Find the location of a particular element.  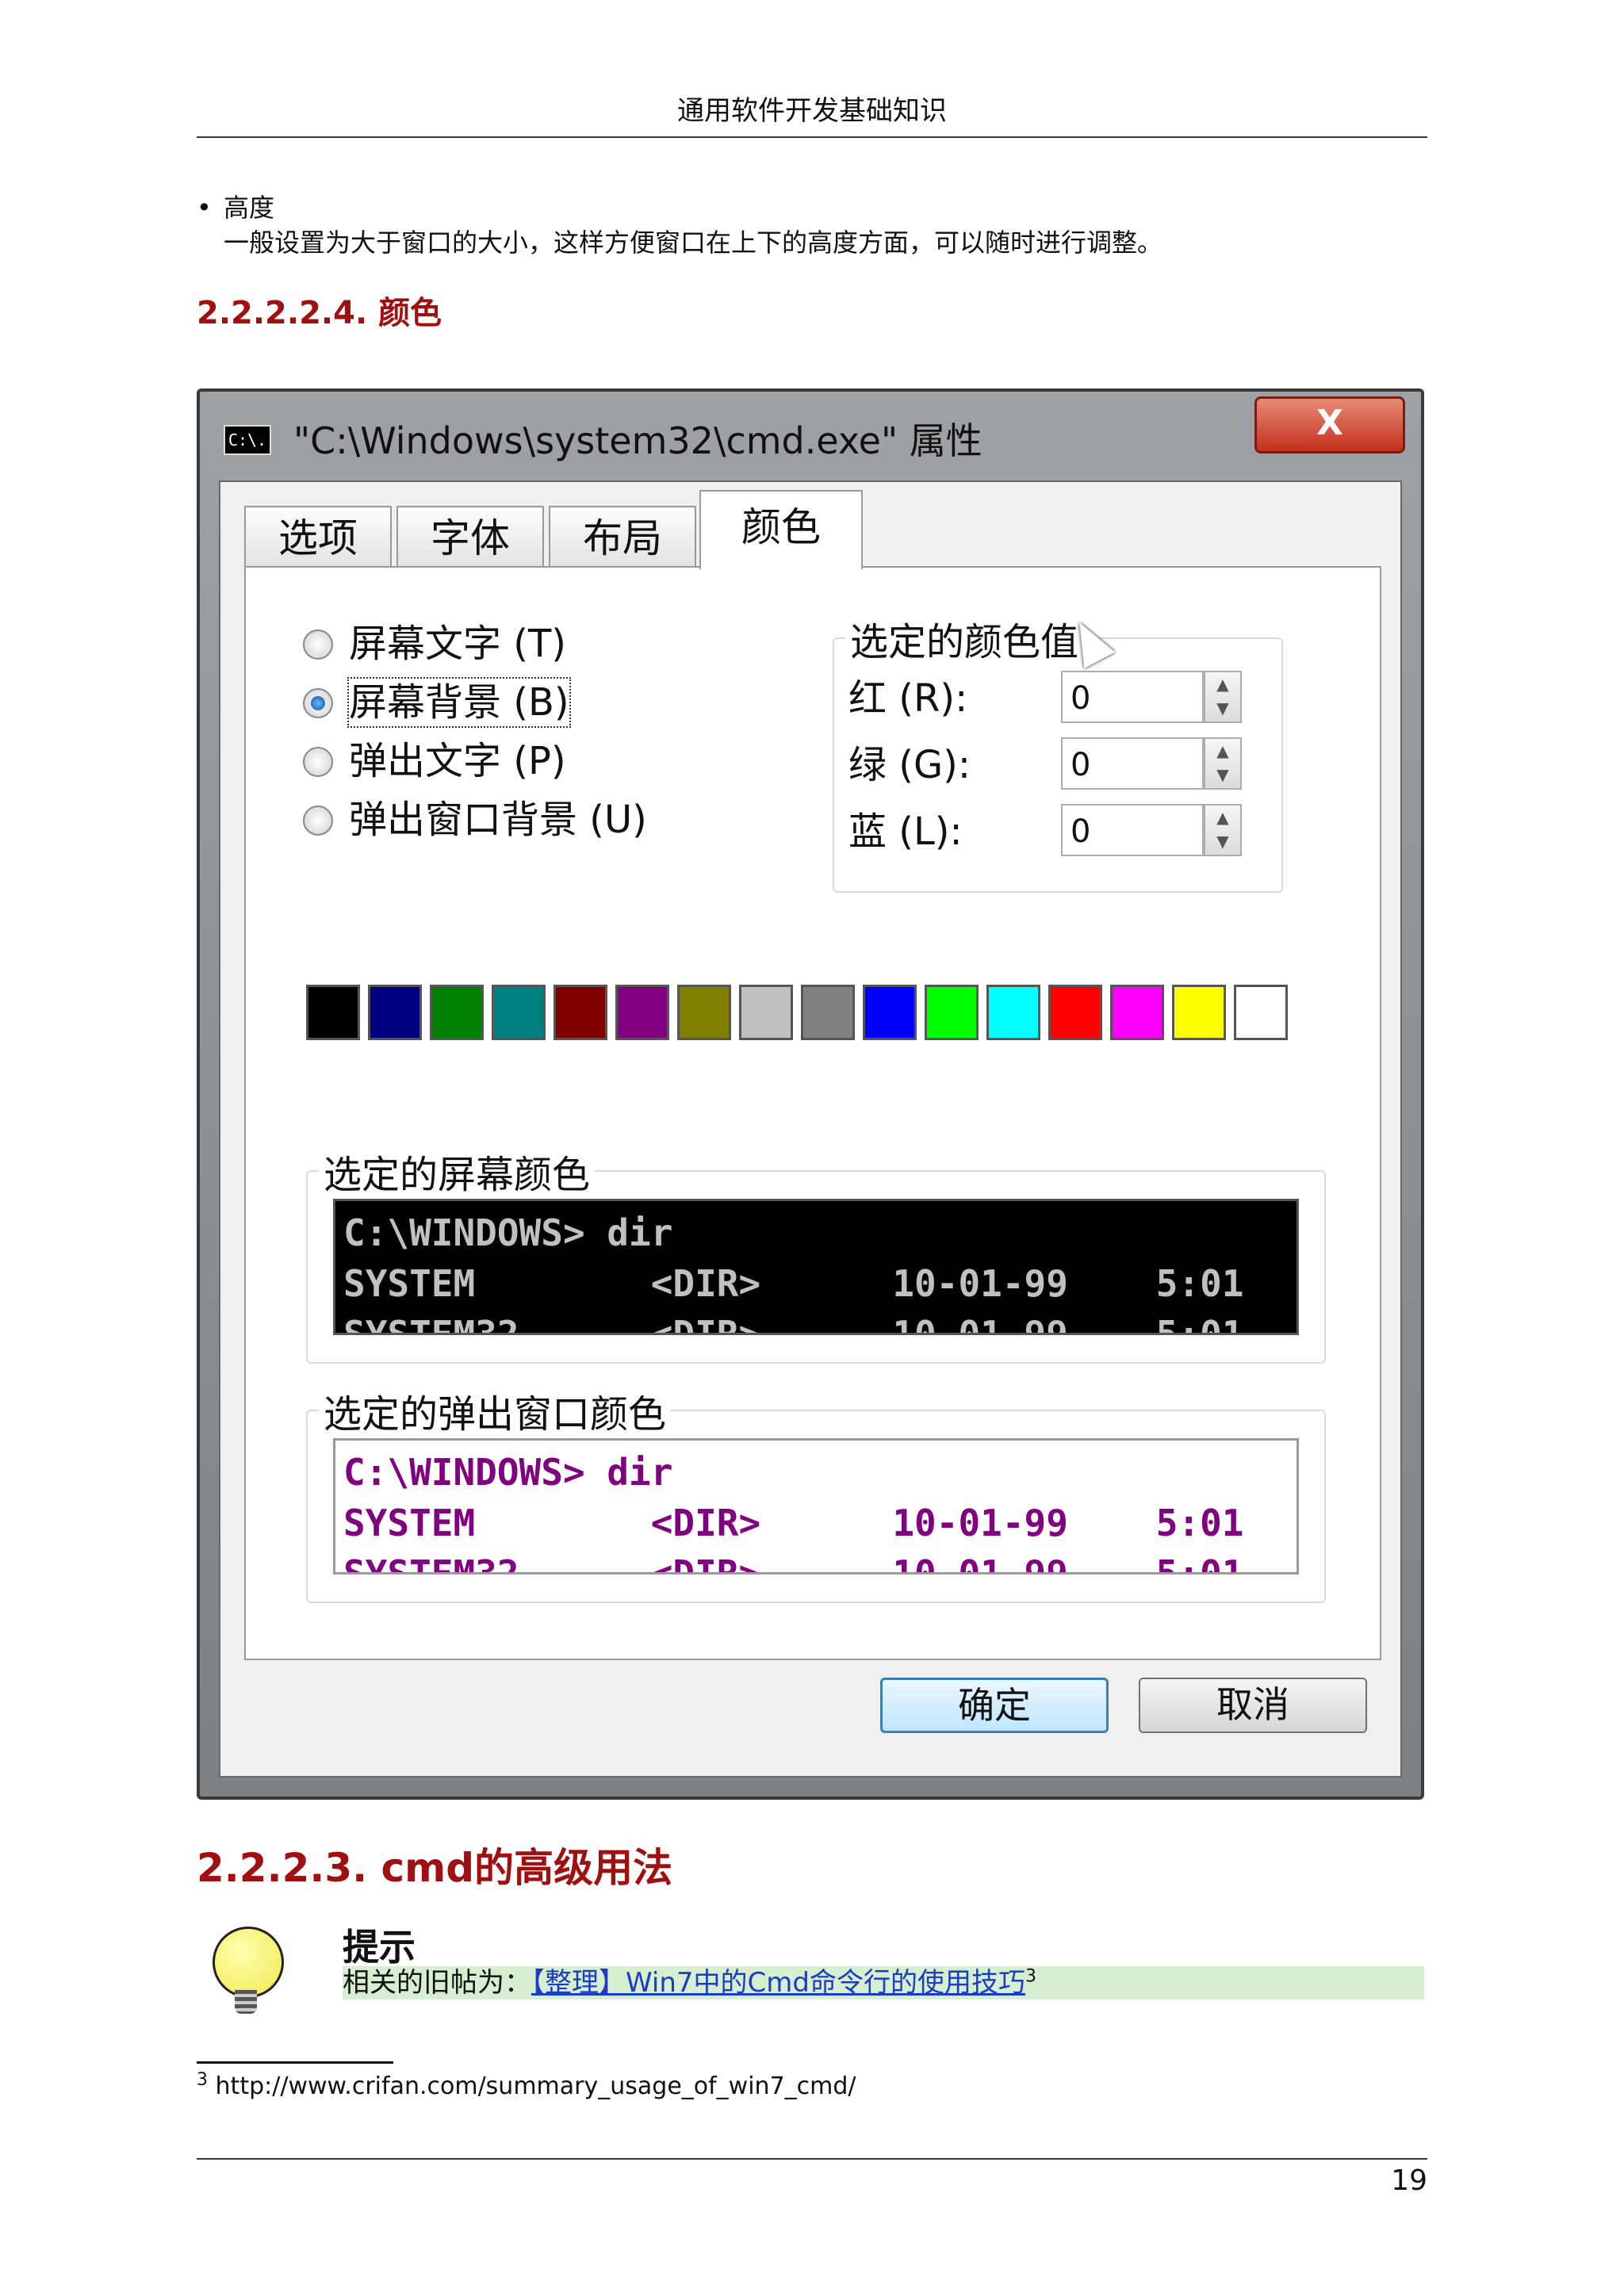

section-heading-advanced: 2.2.2.3. cmd的高级用法 is located at coordinates (435, 1868).